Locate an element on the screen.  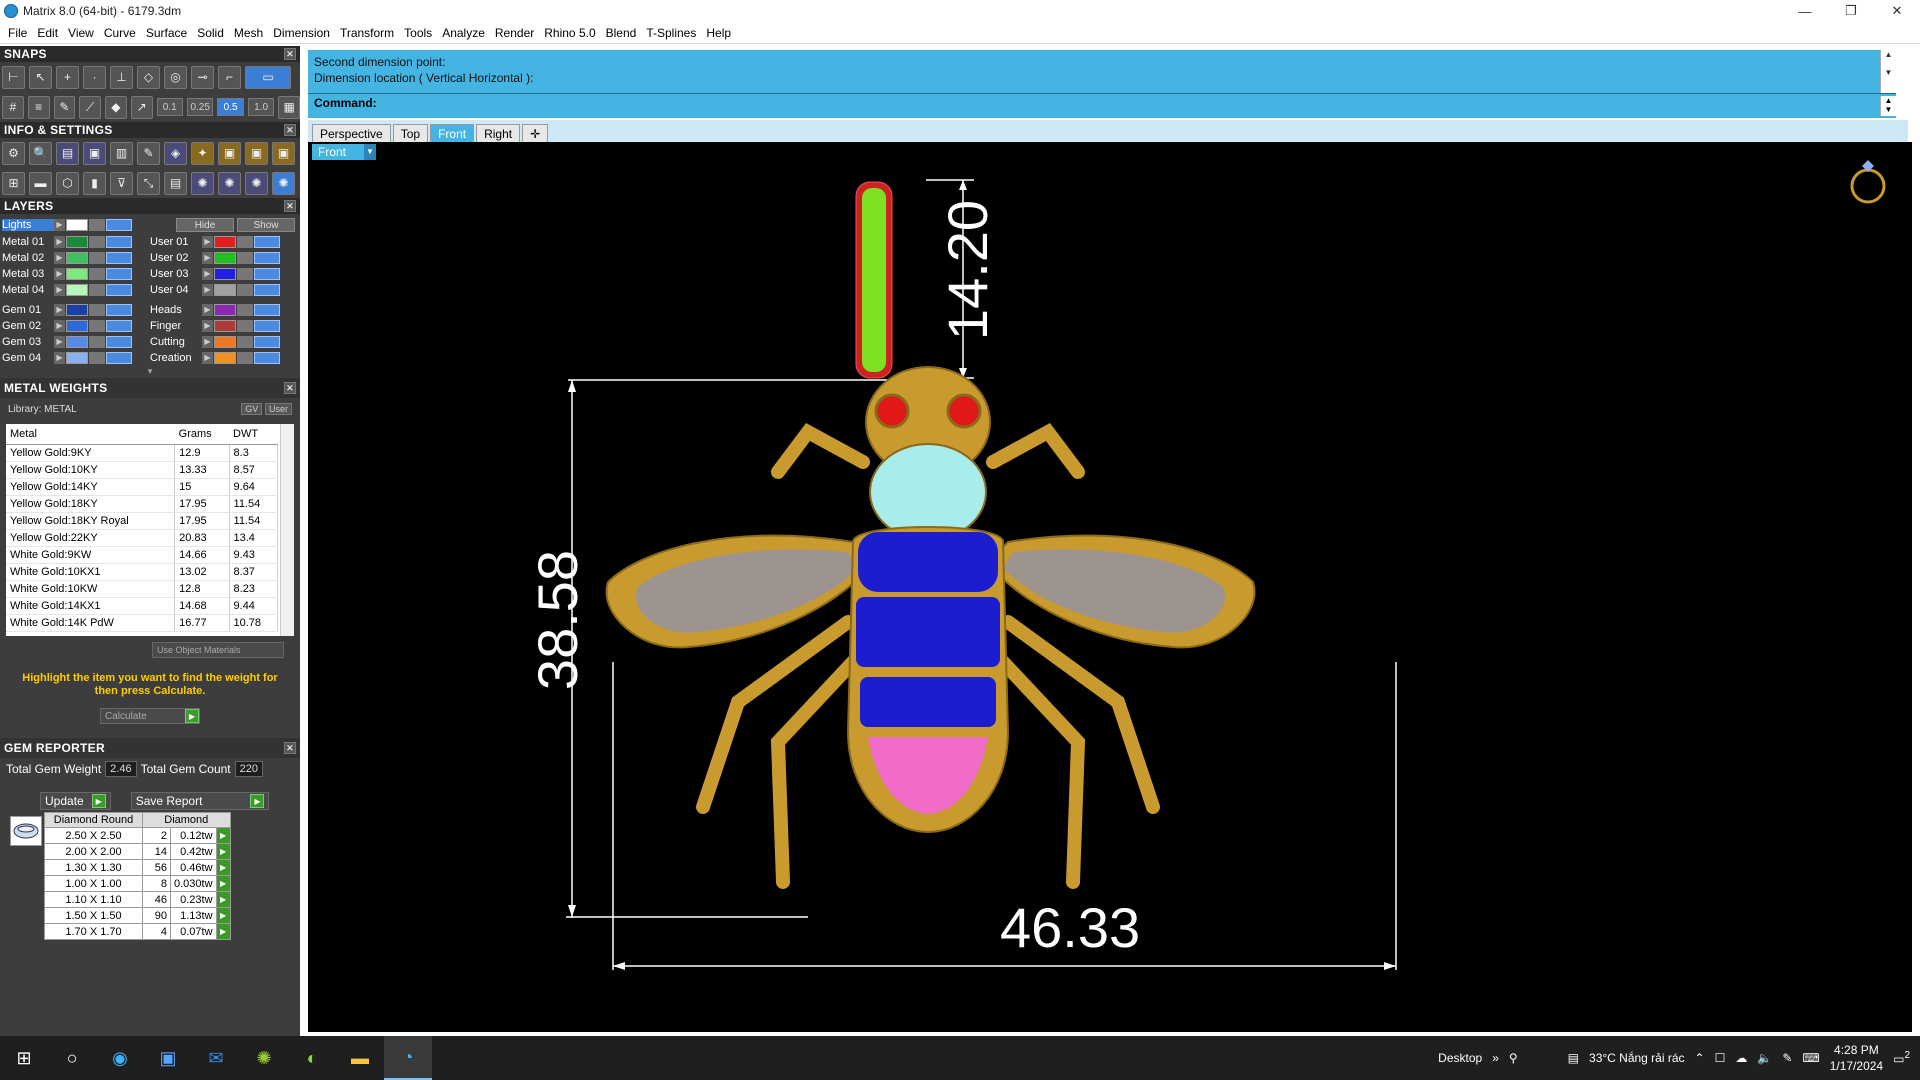
collapse-icon: ▾ is located at coordinates (150, 372).